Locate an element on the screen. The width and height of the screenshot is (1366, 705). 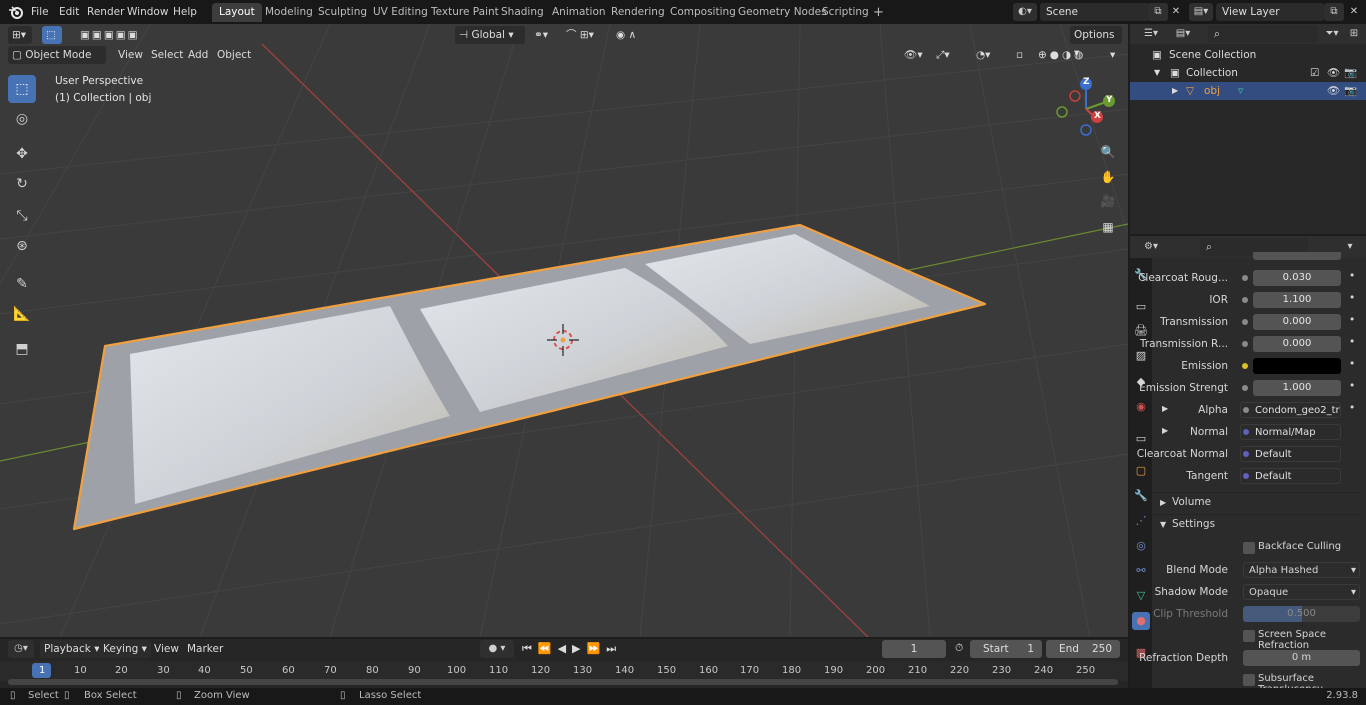
outliner-editor-type-icon: ☰▾ is located at coordinates (1151, 34).